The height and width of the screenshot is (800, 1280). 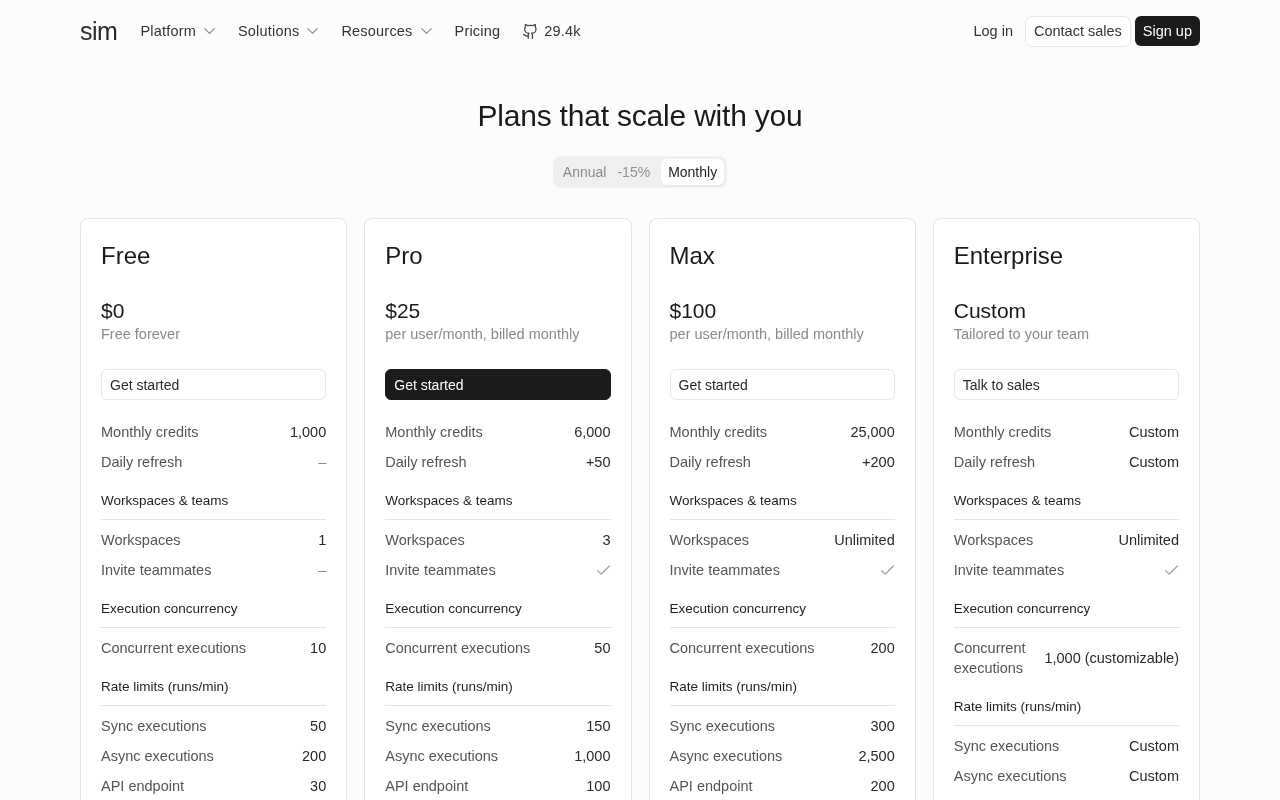 I want to click on feature-value: 2,500, so click(x=876, y=756).